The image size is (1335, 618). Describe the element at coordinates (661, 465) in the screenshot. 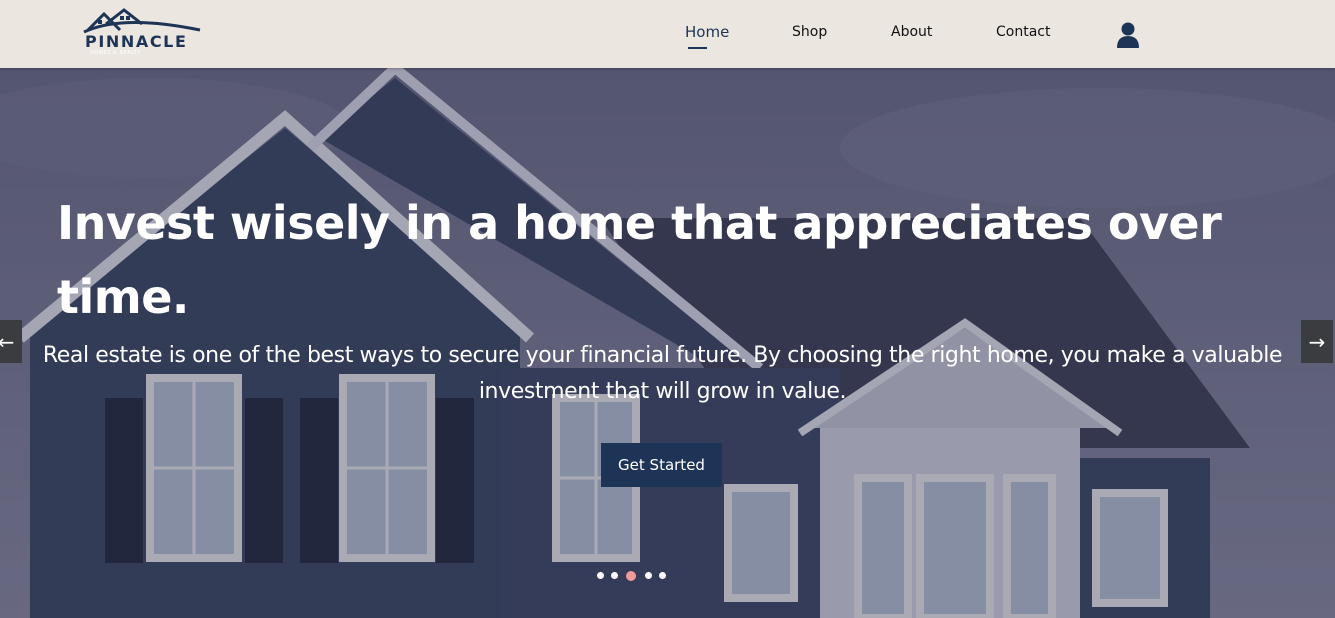

I see `get-started-button: Get Started` at that location.